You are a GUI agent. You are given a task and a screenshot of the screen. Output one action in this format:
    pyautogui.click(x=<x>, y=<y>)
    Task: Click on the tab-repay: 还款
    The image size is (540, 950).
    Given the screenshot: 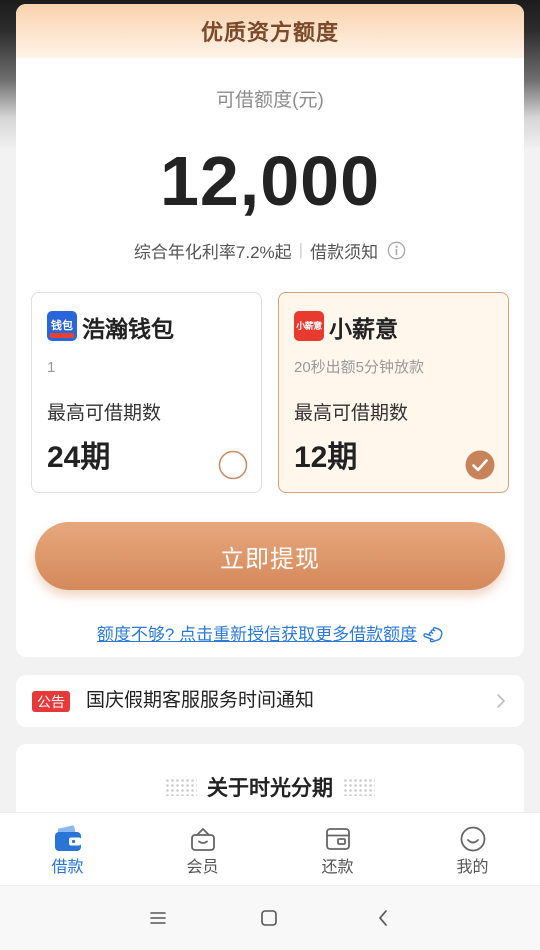 What is the action you would take?
    pyautogui.click(x=337, y=849)
    